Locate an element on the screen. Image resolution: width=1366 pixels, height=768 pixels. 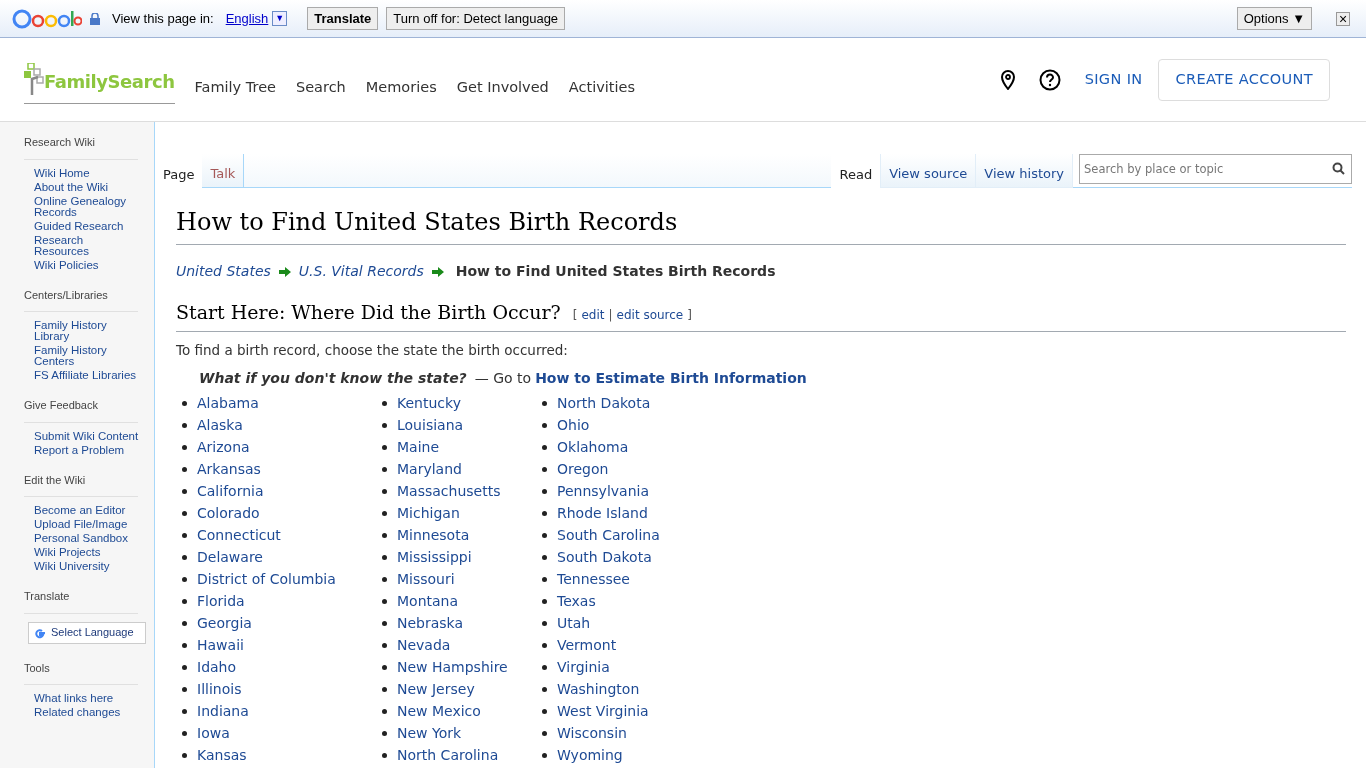
search-icon is located at coordinates (1338, 168).